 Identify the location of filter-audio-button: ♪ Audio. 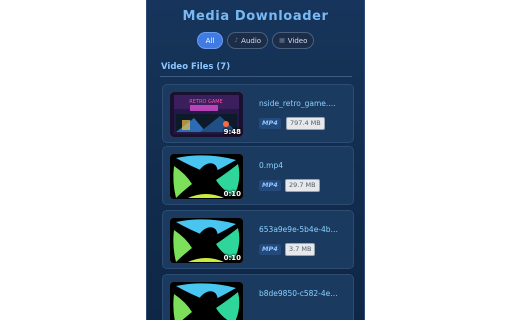
(248, 40).